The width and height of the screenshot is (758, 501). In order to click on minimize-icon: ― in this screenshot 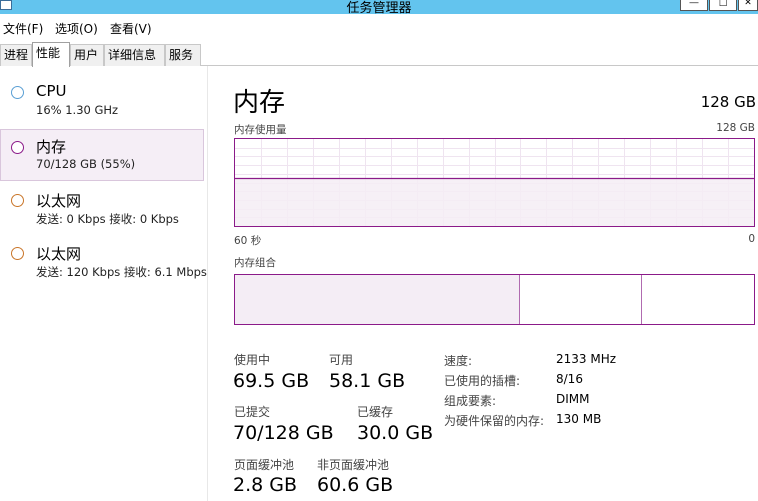, I will do `click(694, 4)`.